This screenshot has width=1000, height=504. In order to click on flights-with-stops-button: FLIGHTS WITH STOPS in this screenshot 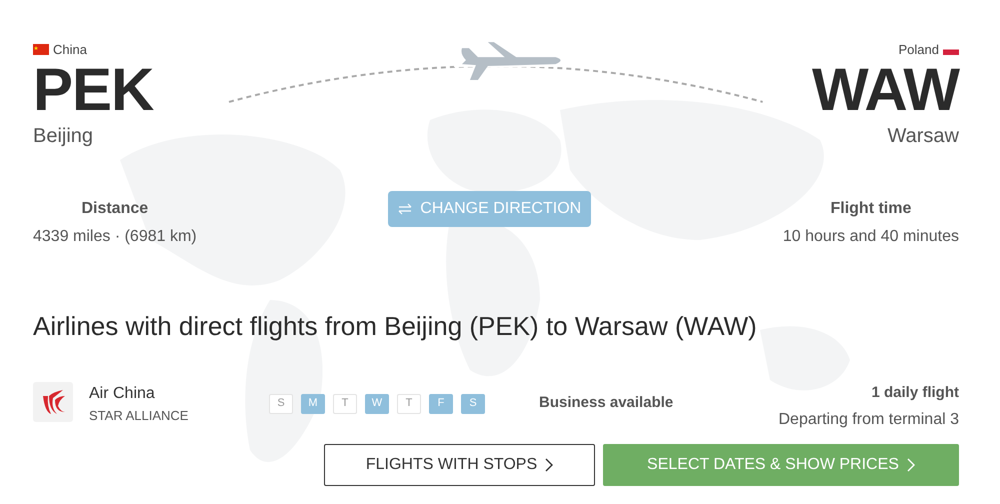, I will do `click(459, 465)`.